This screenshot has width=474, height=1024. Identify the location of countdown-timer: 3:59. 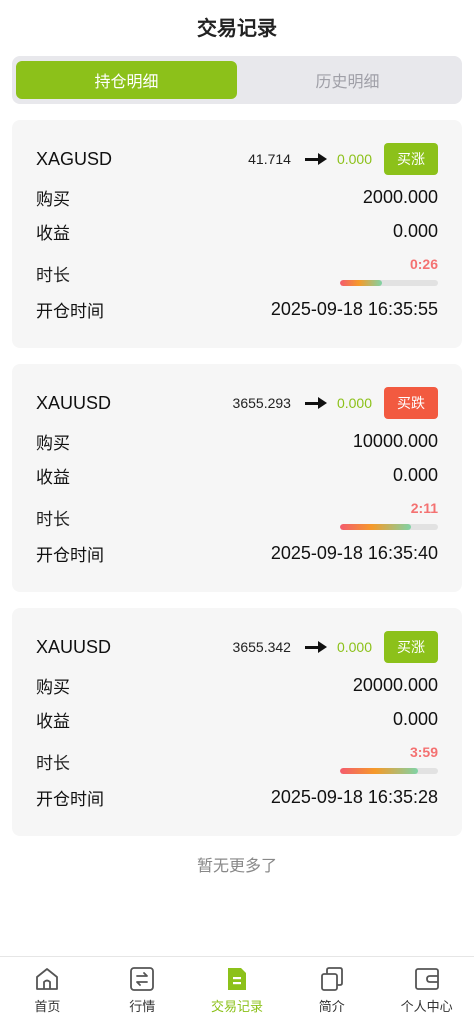
(423, 752).